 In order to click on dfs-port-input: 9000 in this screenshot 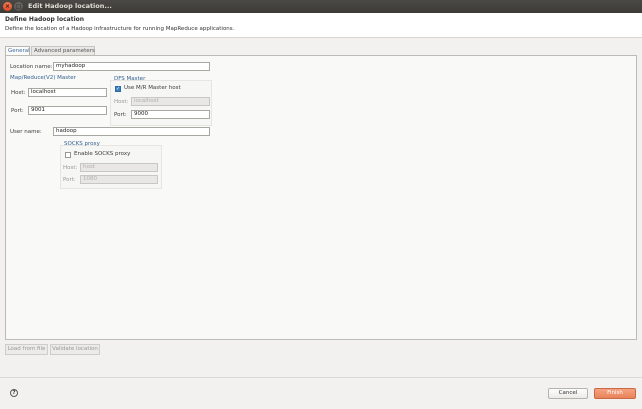, I will do `click(170, 114)`.